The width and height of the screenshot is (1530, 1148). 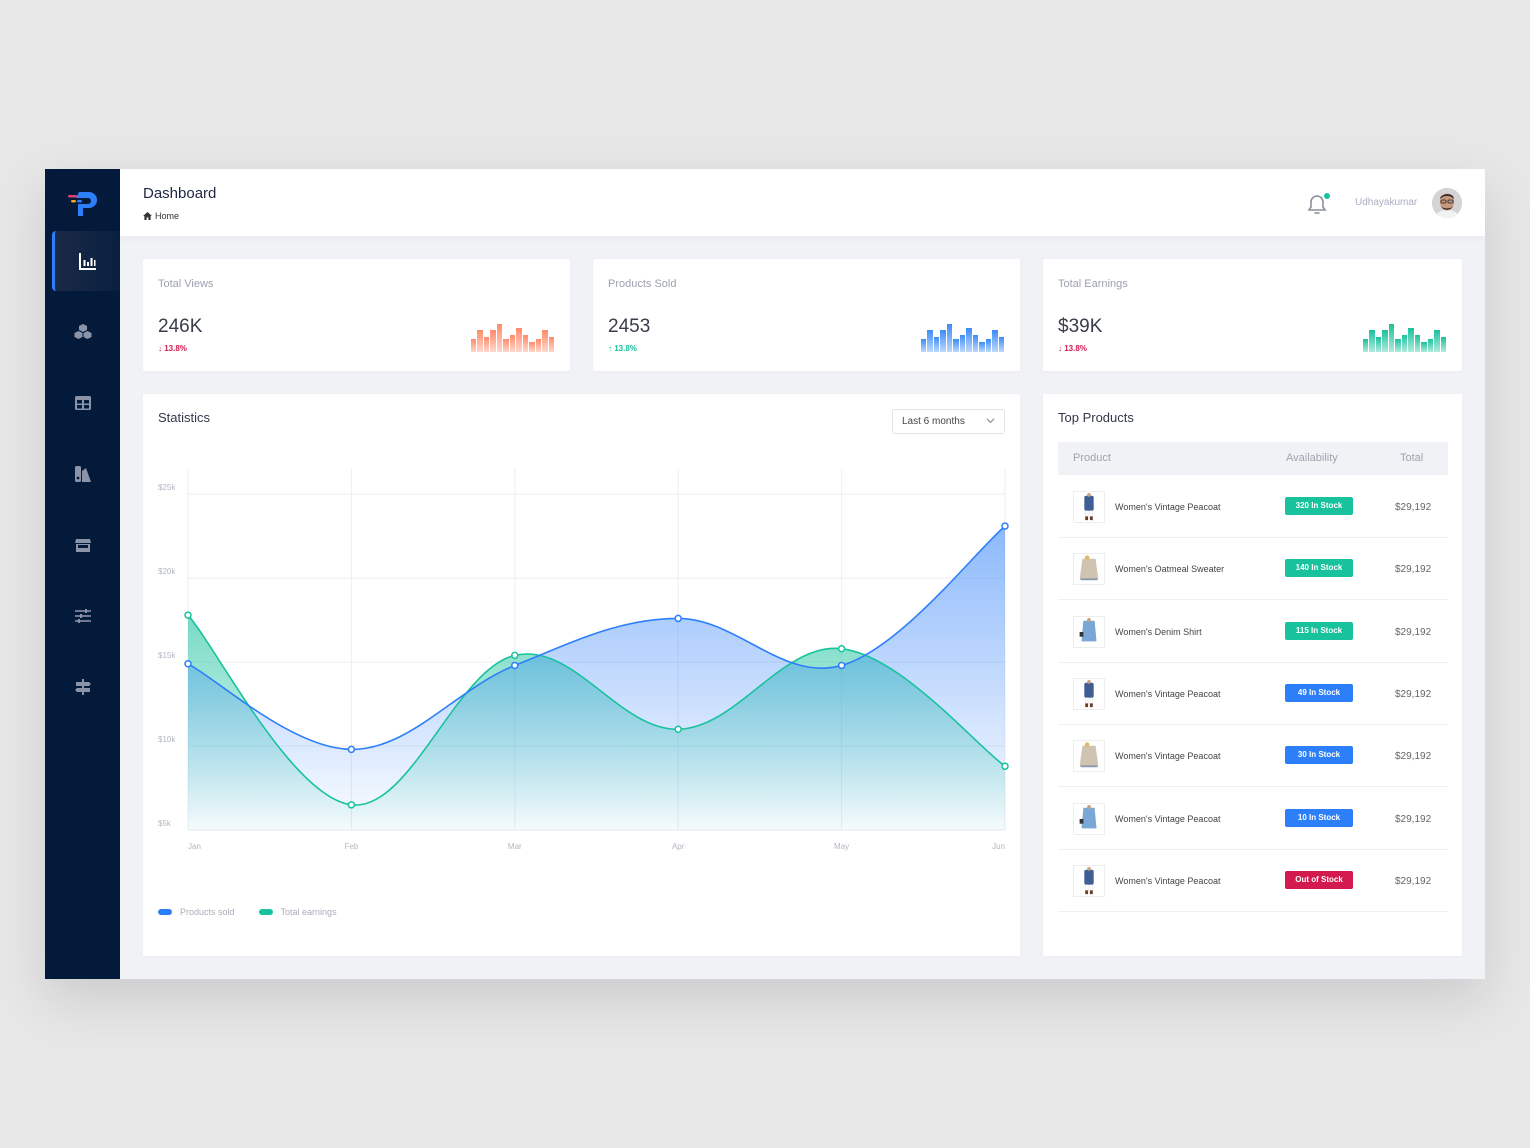 What do you see at coordinates (1447, 203) in the screenshot?
I see `avatar` at bounding box center [1447, 203].